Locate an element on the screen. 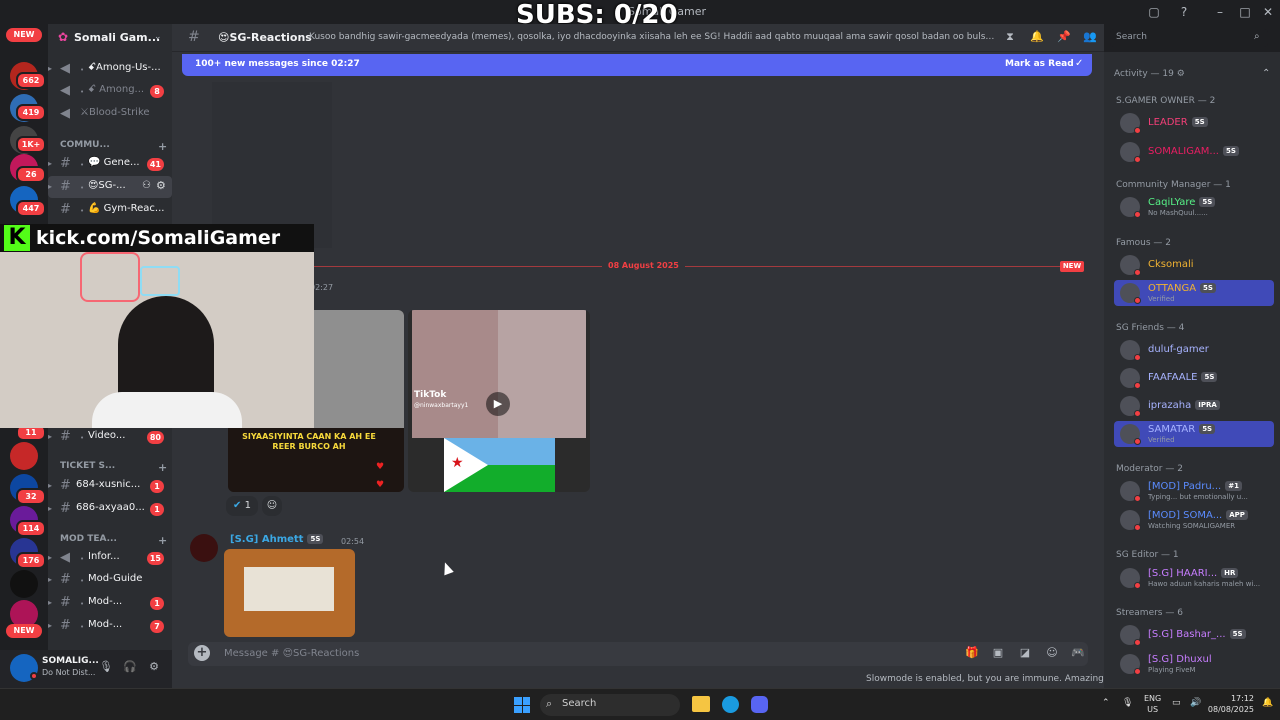 The width and height of the screenshot is (1280, 720). invite-icon: ⚇ is located at coordinates (146, 185).